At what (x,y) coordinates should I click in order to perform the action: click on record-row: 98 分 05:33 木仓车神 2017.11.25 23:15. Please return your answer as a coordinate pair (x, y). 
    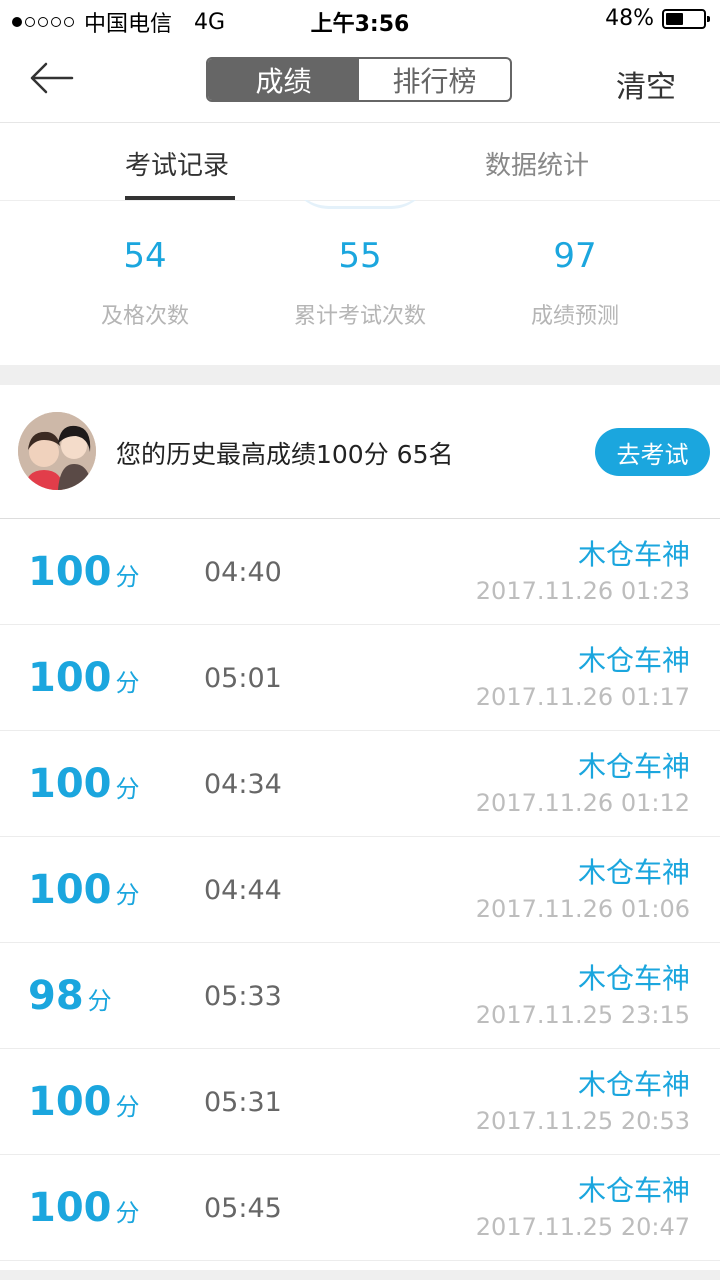
    Looking at the image, I should click on (360, 996).